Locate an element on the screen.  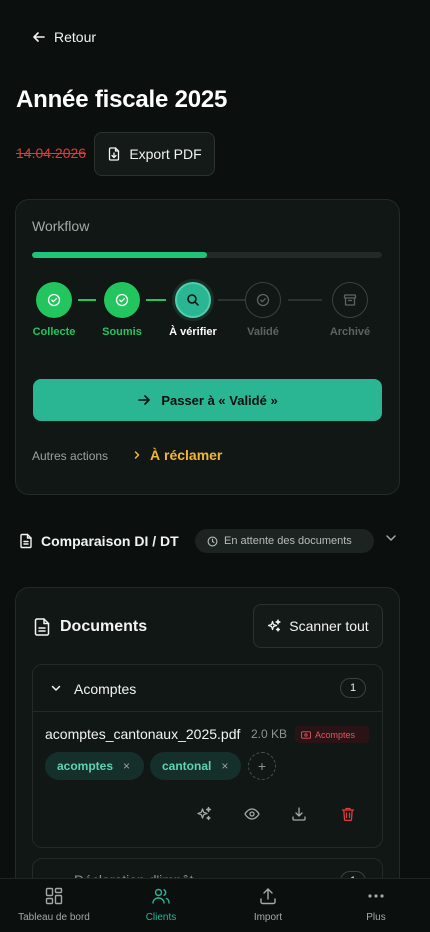
comparison-status-badge: En attente des documents is located at coordinates (284, 541).